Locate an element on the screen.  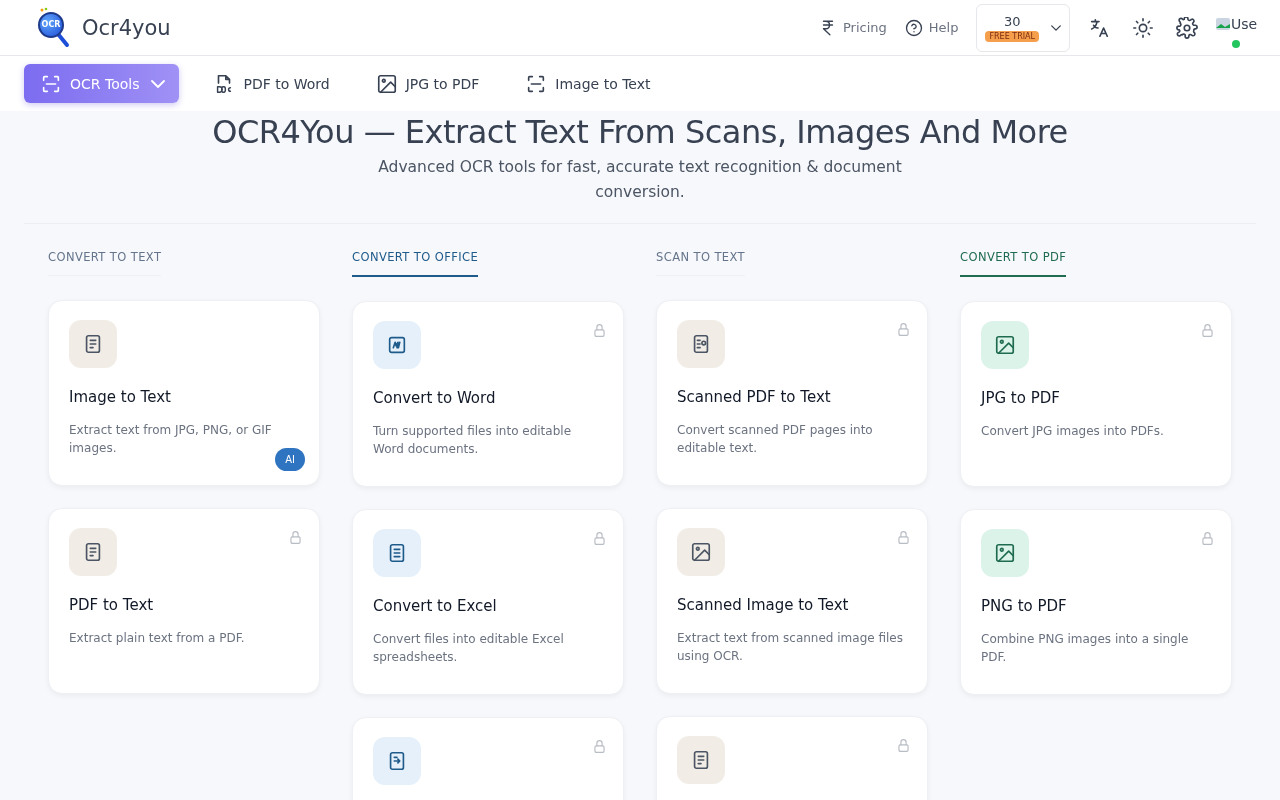
card-title: Convert to Excel is located at coordinates (435, 606).